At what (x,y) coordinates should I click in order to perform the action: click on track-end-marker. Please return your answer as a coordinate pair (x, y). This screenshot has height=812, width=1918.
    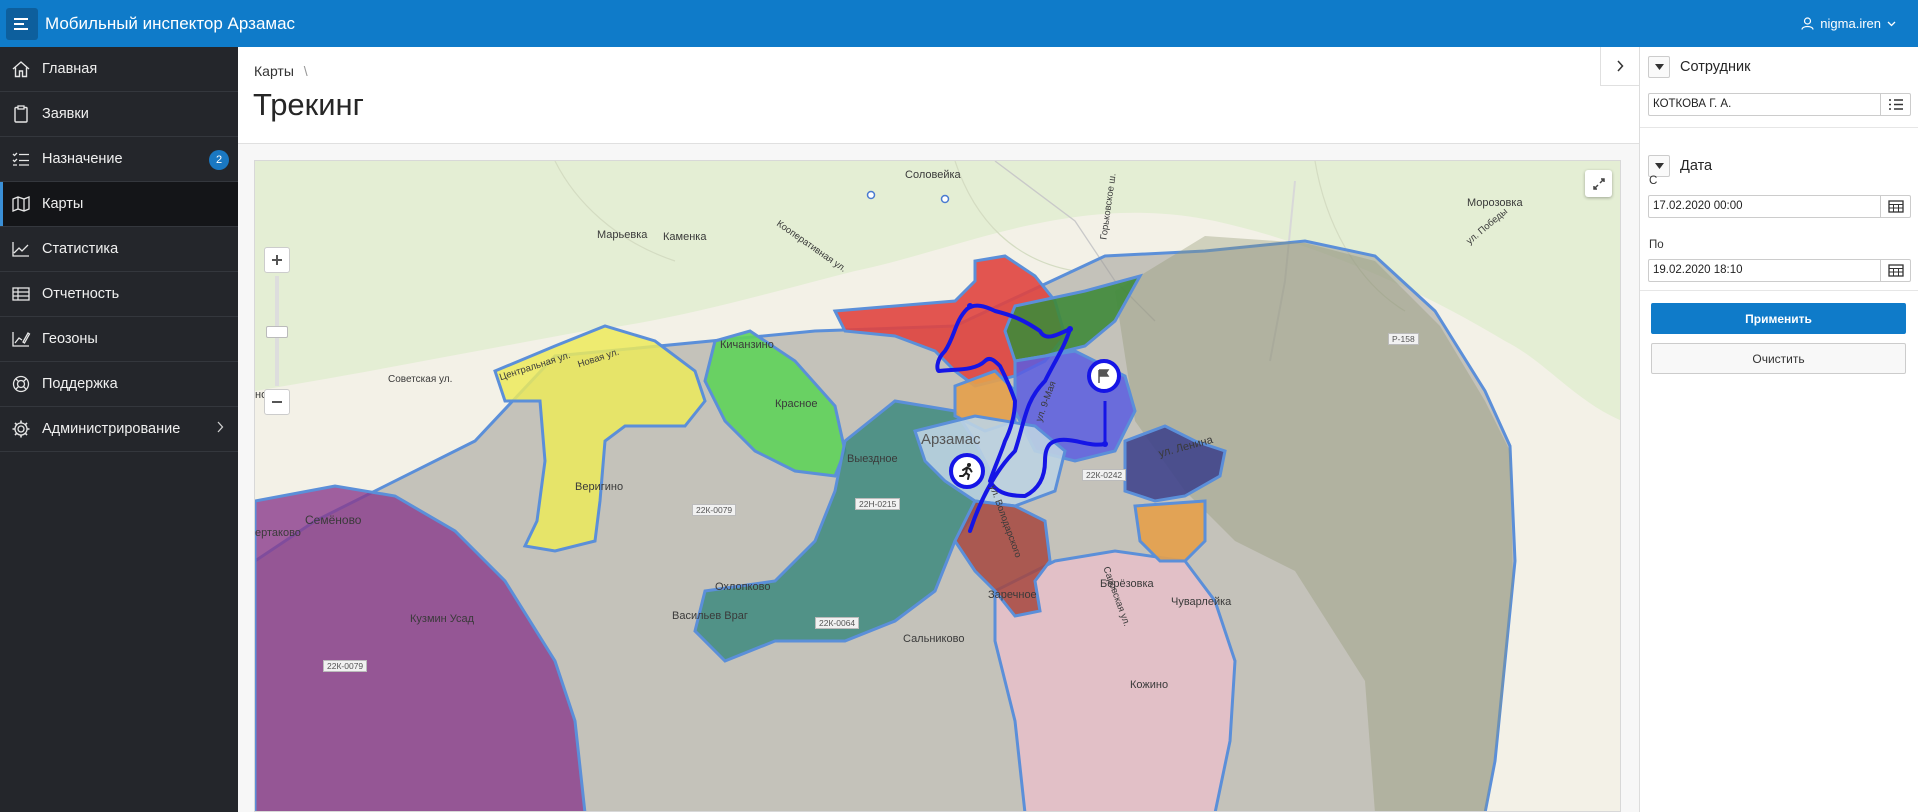
    Looking at the image, I should click on (1104, 376).